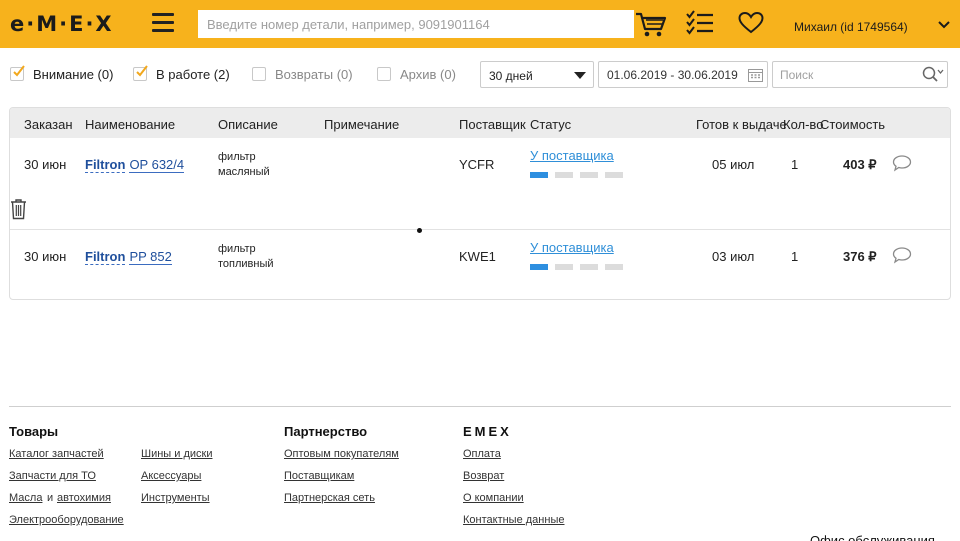 The width and height of the screenshot is (960, 541). I want to click on date-range-value: 01.06.2019 - 30.06.2019, so click(672, 75).